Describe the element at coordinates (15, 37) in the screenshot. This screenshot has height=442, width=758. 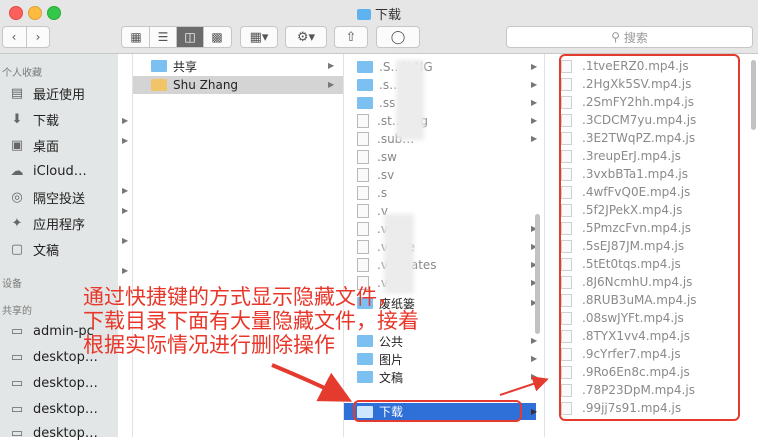
I see `back-icon: ‹` at that location.